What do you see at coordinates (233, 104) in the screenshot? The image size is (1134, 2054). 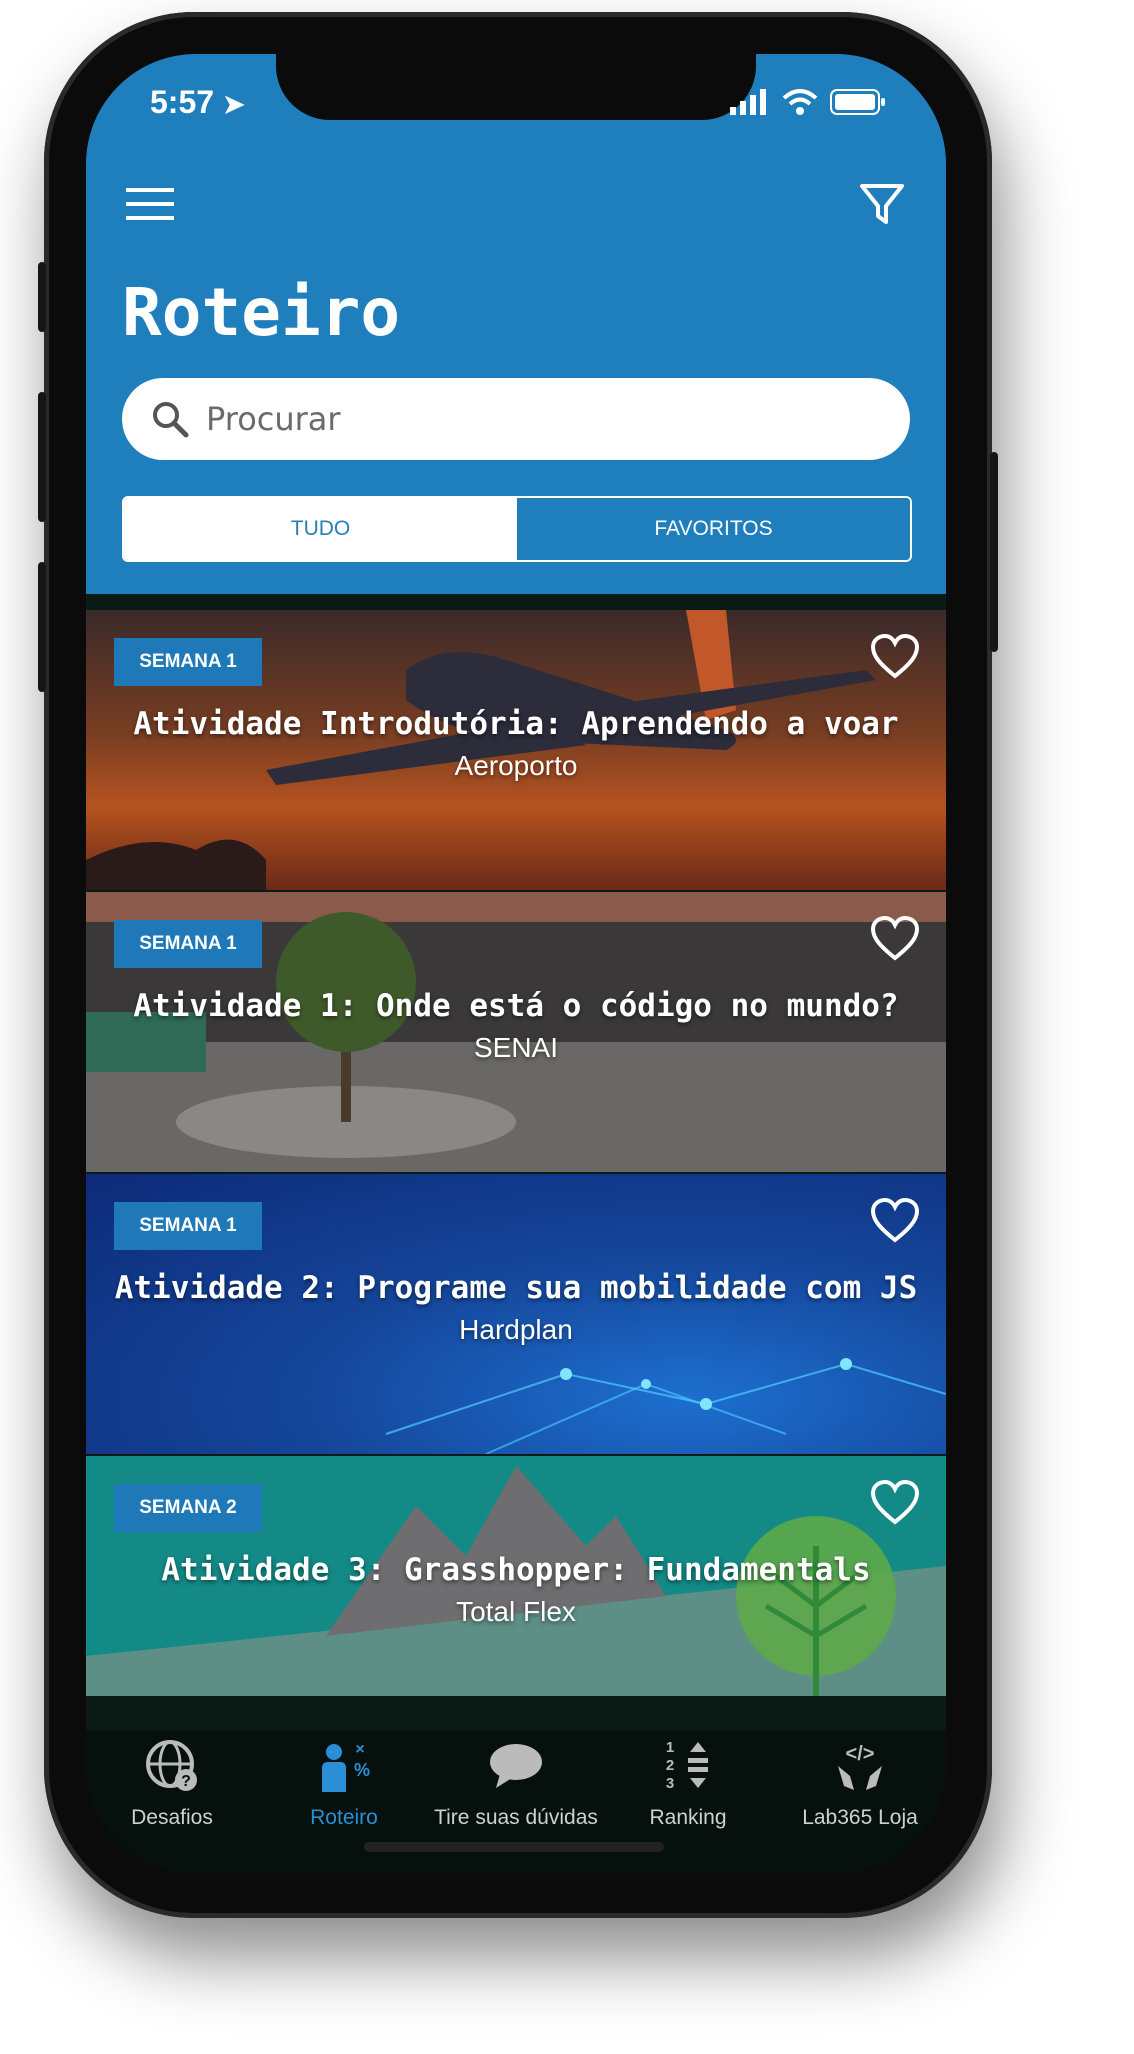 I see `location-arrow-icon: ➤` at bounding box center [233, 104].